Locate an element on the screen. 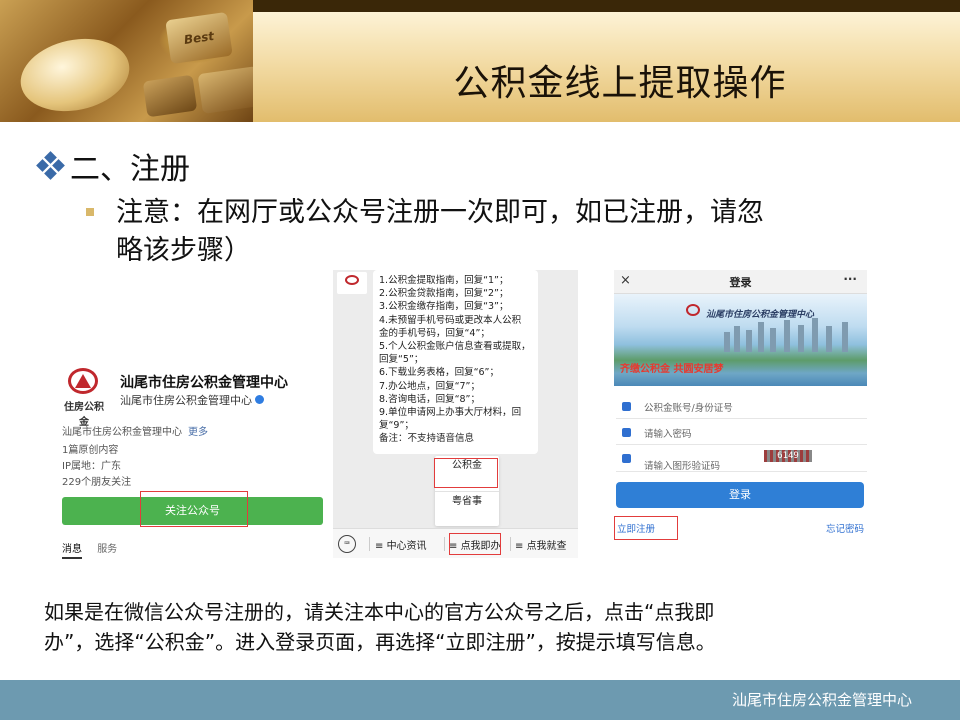 The width and height of the screenshot is (960, 720). account-placeholder: 公积金账号/身份证号 is located at coordinates (688, 408).